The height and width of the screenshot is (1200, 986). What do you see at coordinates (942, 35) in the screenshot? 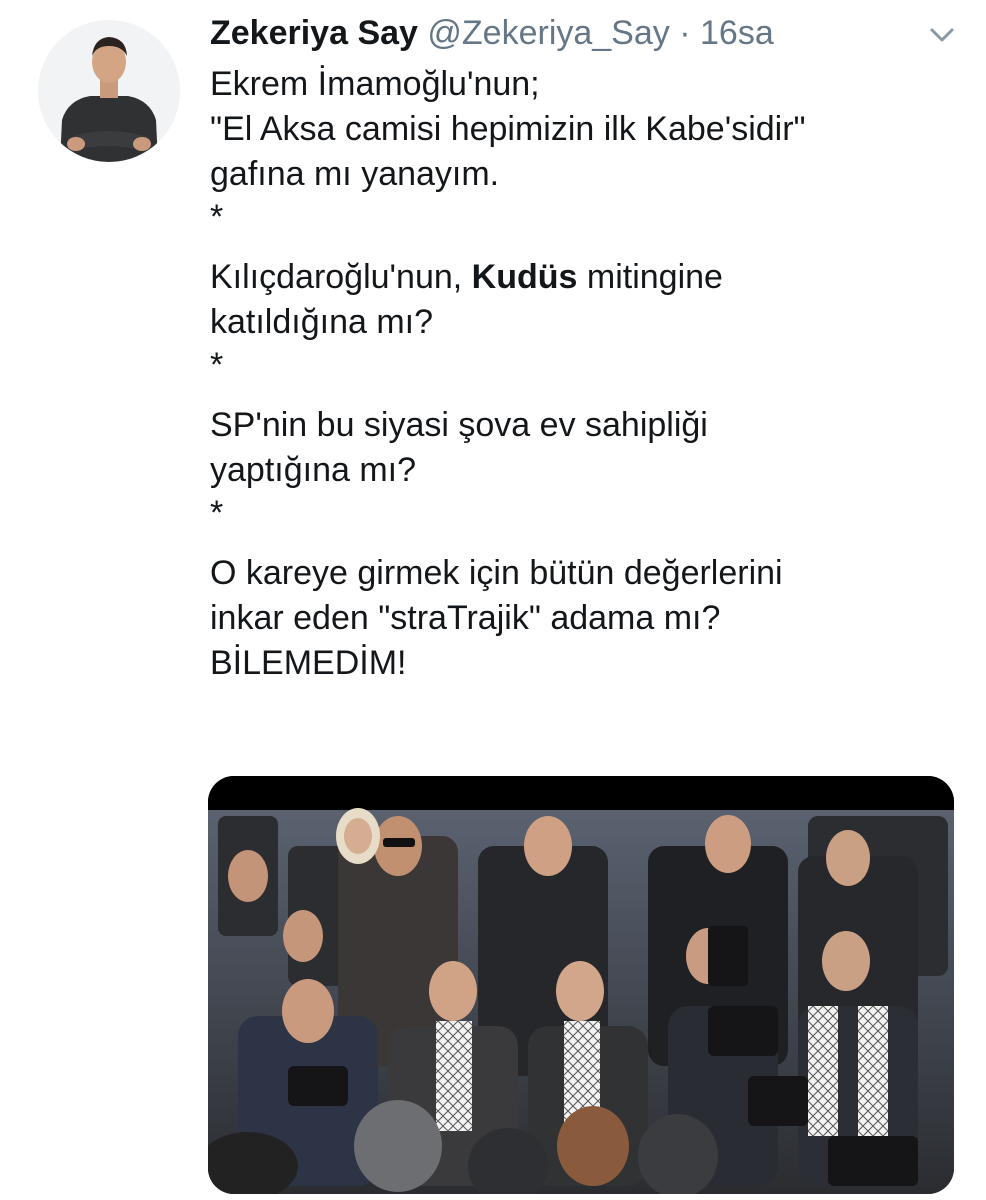
I see `chevron-down-icon` at bounding box center [942, 35].